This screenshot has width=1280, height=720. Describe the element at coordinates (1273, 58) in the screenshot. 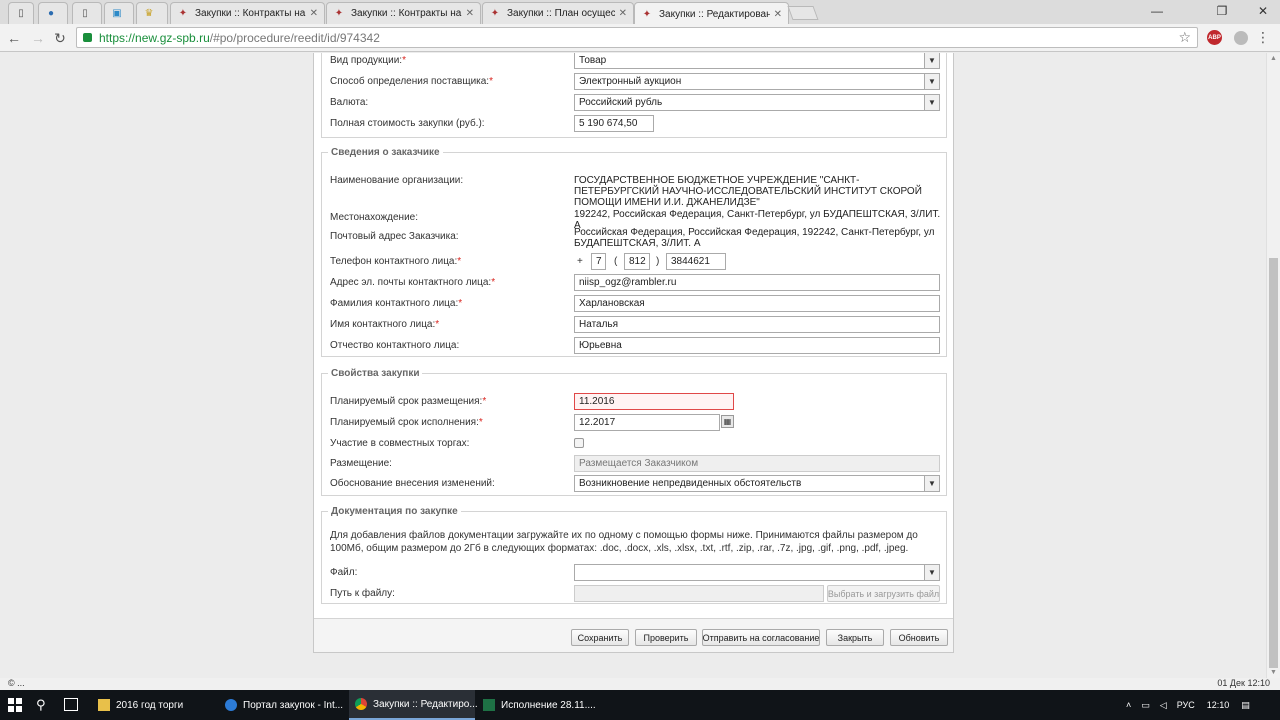

I see `scroll-up-arrow-icon: ▲` at that location.